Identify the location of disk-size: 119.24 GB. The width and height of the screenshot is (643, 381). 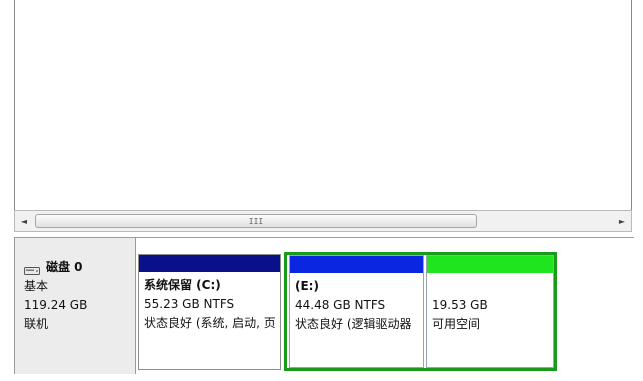
(56, 305).